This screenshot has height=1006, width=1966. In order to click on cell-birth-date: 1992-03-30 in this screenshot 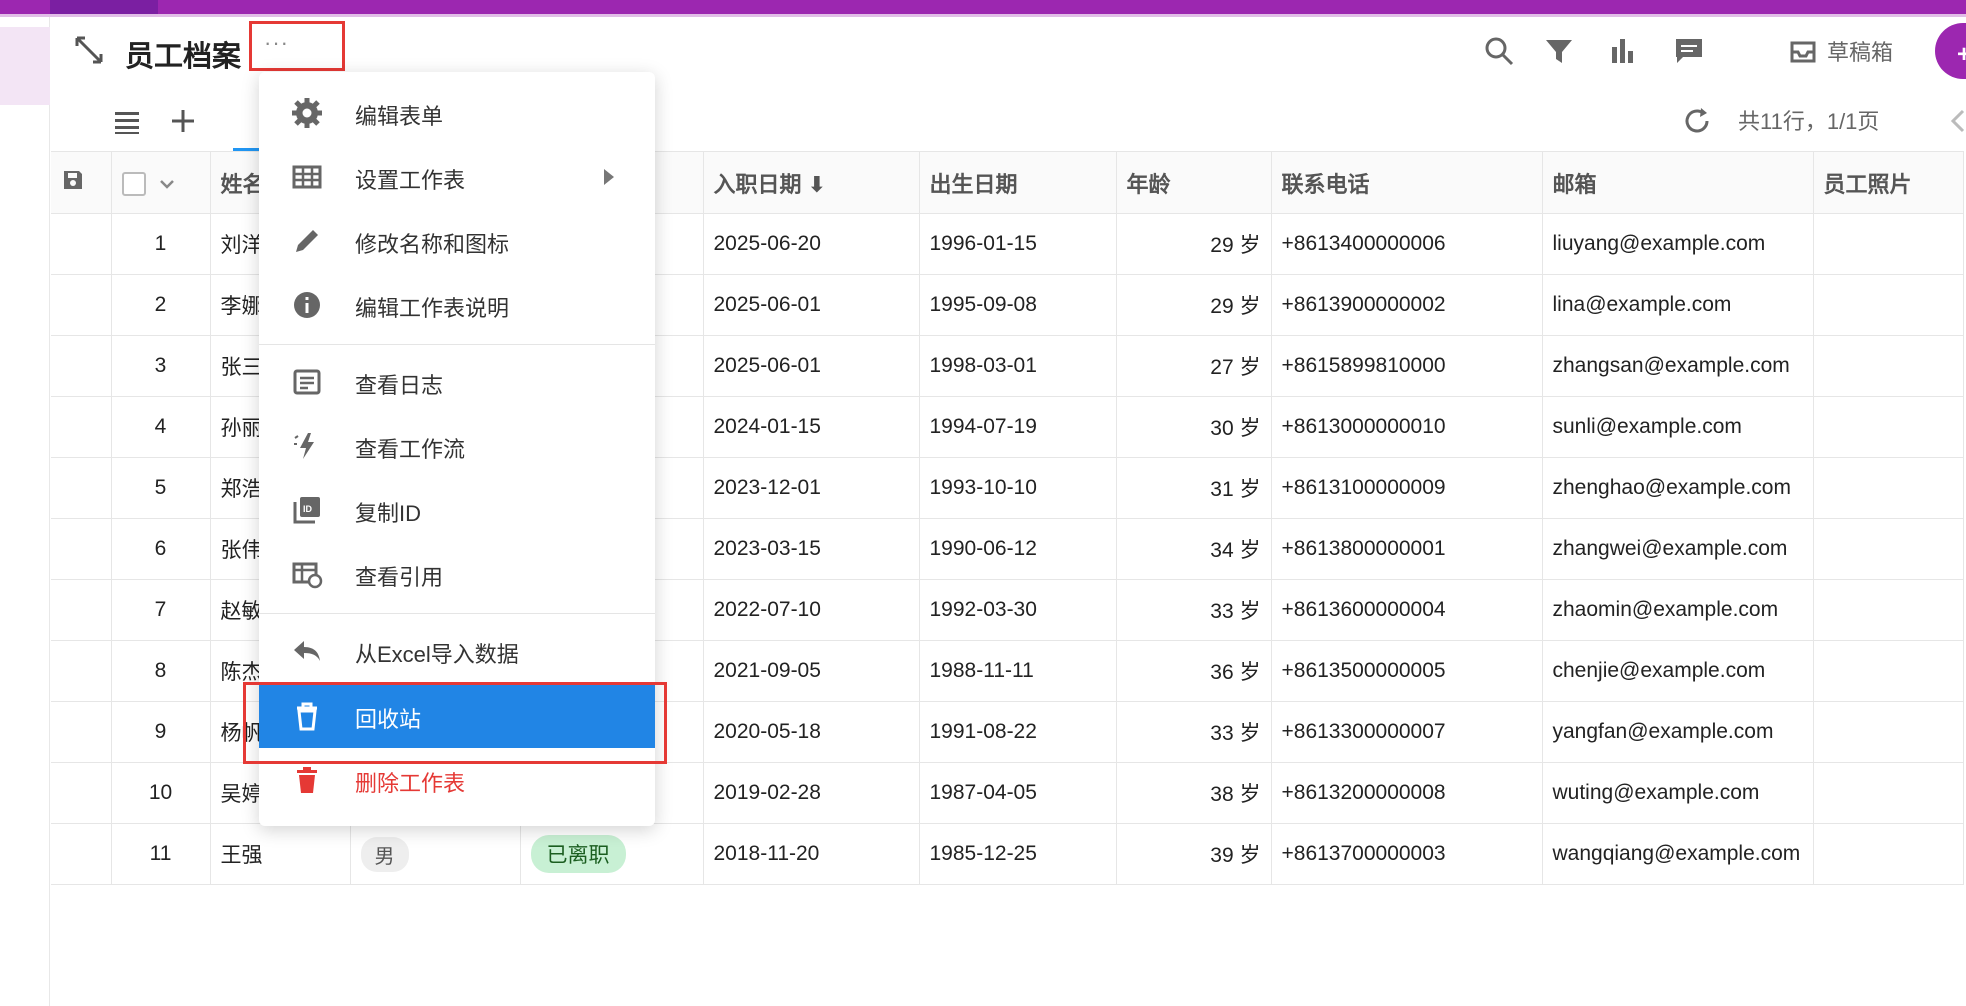, I will do `click(1018, 610)`.